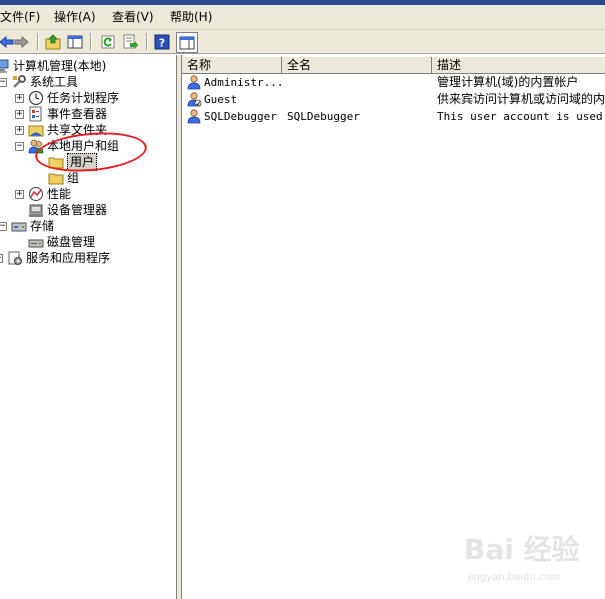  What do you see at coordinates (19, 227) in the screenshot?
I see `storage-icon` at bounding box center [19, 227].